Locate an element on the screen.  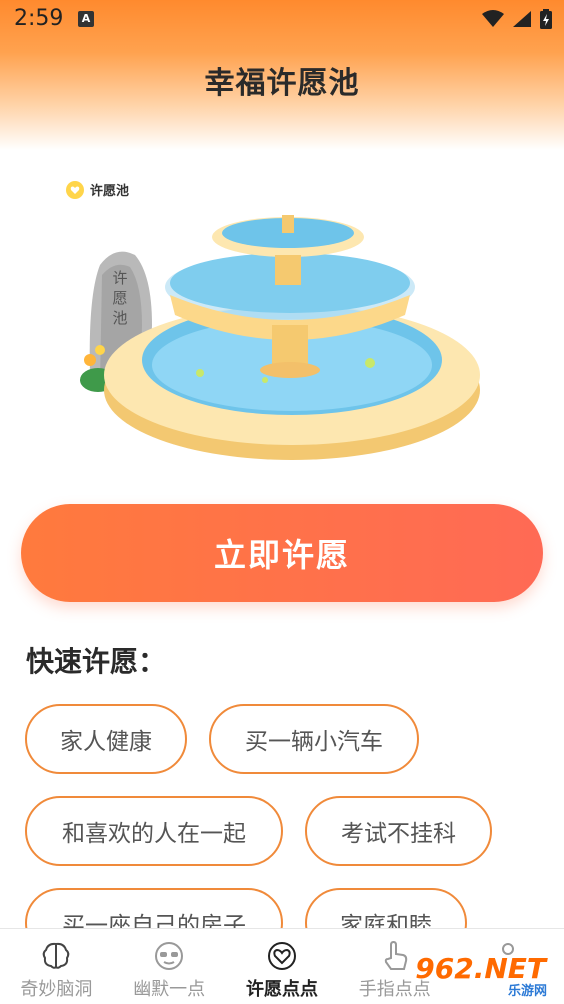
nav-item-humor: 幽默一点 is located at coordinates (169, 966).